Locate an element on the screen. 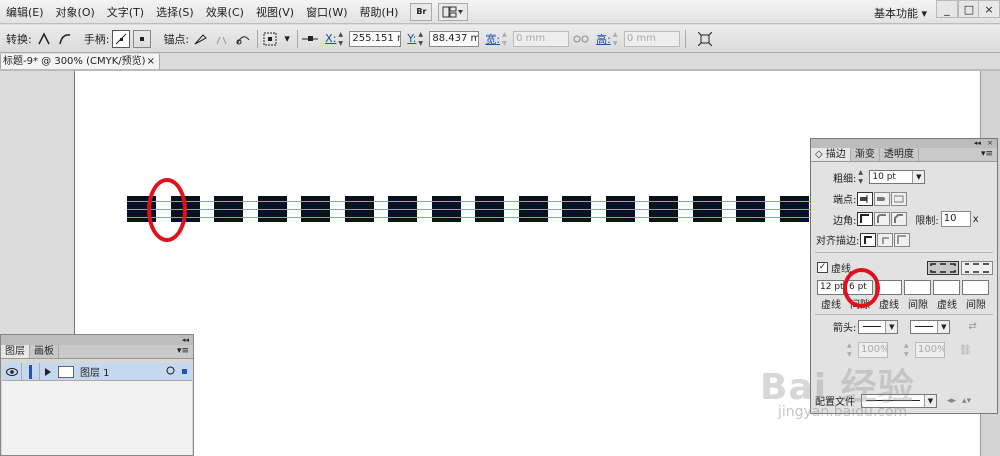  visibility-eye-icon is located at coordinates (12, 371).